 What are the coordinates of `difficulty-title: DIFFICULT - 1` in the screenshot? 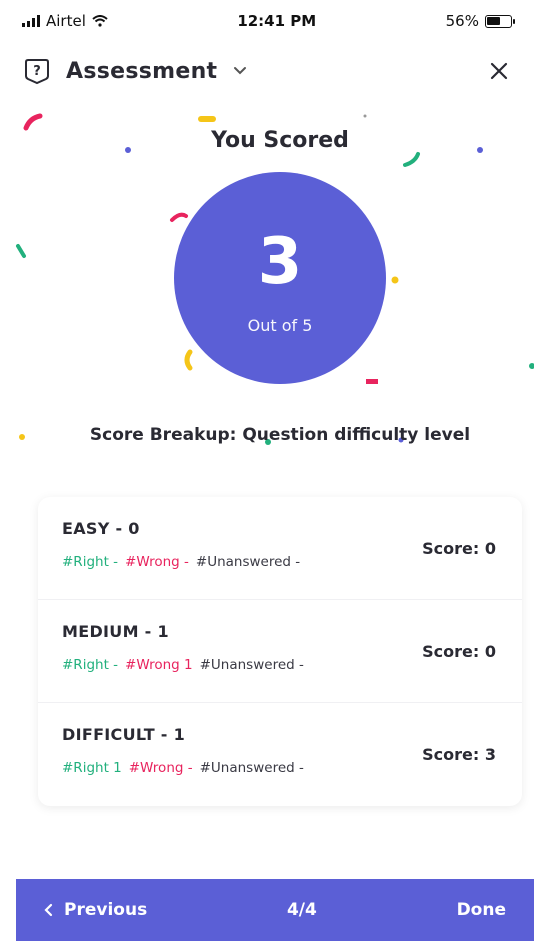 It's located at (124, 734).